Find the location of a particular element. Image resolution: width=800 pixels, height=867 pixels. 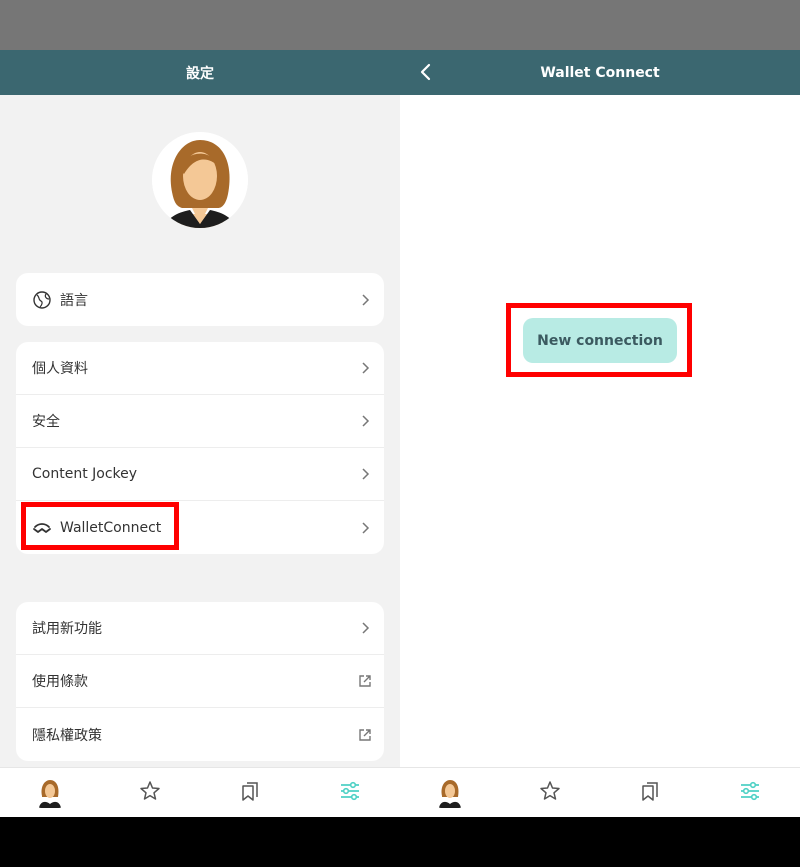

walletconnect-header: Wallet Connect is located at coordinates (600, 72).